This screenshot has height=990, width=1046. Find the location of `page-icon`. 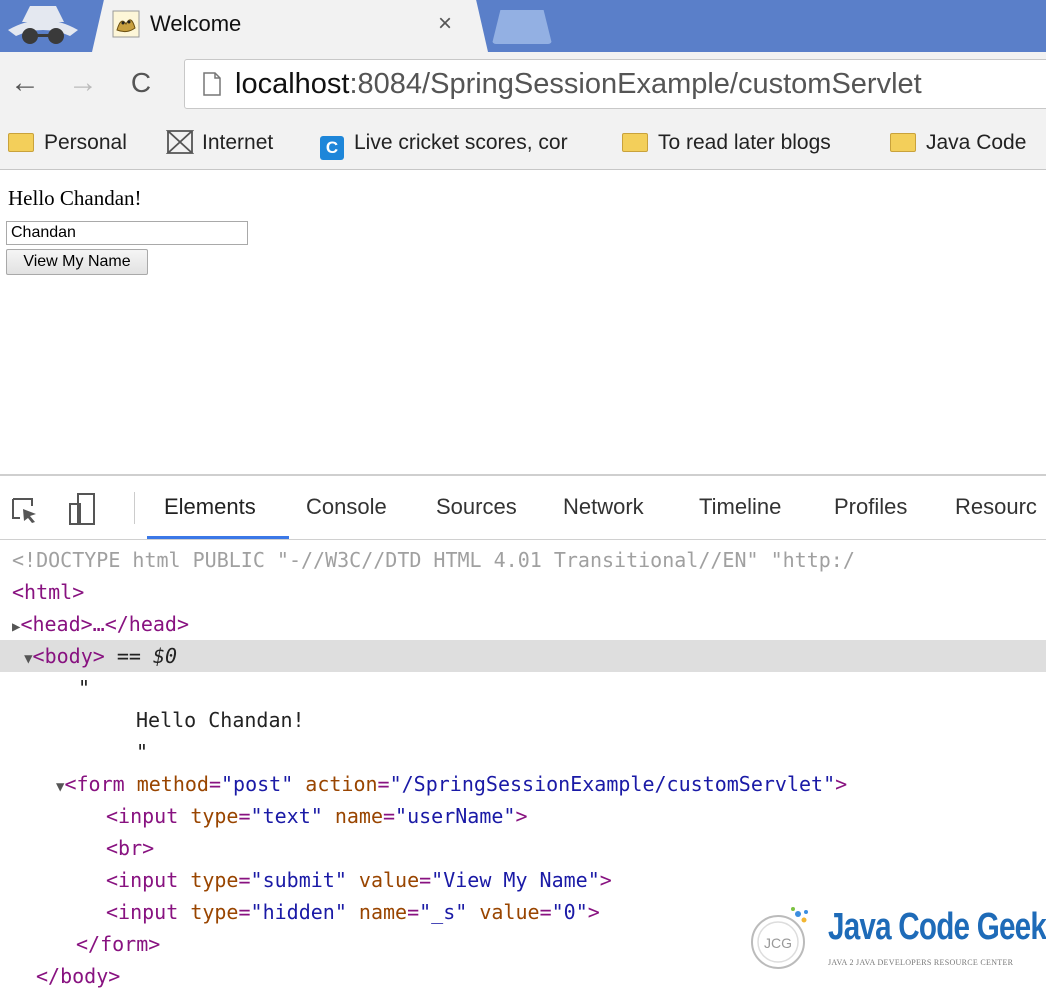

page-icon is located at coordinates (212, 84).